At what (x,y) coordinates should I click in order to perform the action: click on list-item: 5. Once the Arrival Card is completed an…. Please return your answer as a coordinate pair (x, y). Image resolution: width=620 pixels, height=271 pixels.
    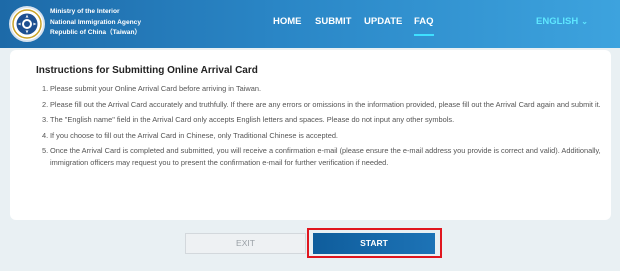
    Looking at the image, I should click on (322, 156).